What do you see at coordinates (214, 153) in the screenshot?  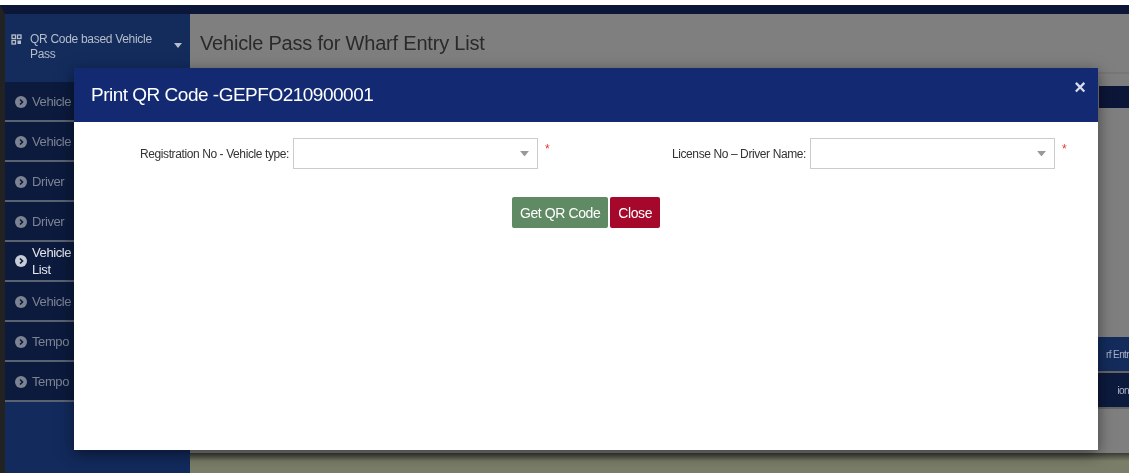 I see `field-label: Registration No - Vehicle type:` at bounding box center [214, 153].